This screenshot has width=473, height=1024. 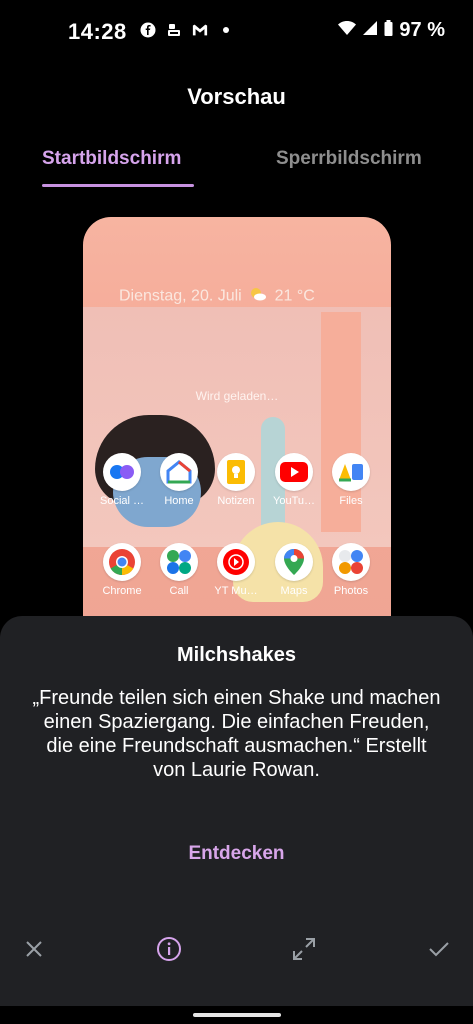 I want to click on close-icon, so click(x=34, y=949).